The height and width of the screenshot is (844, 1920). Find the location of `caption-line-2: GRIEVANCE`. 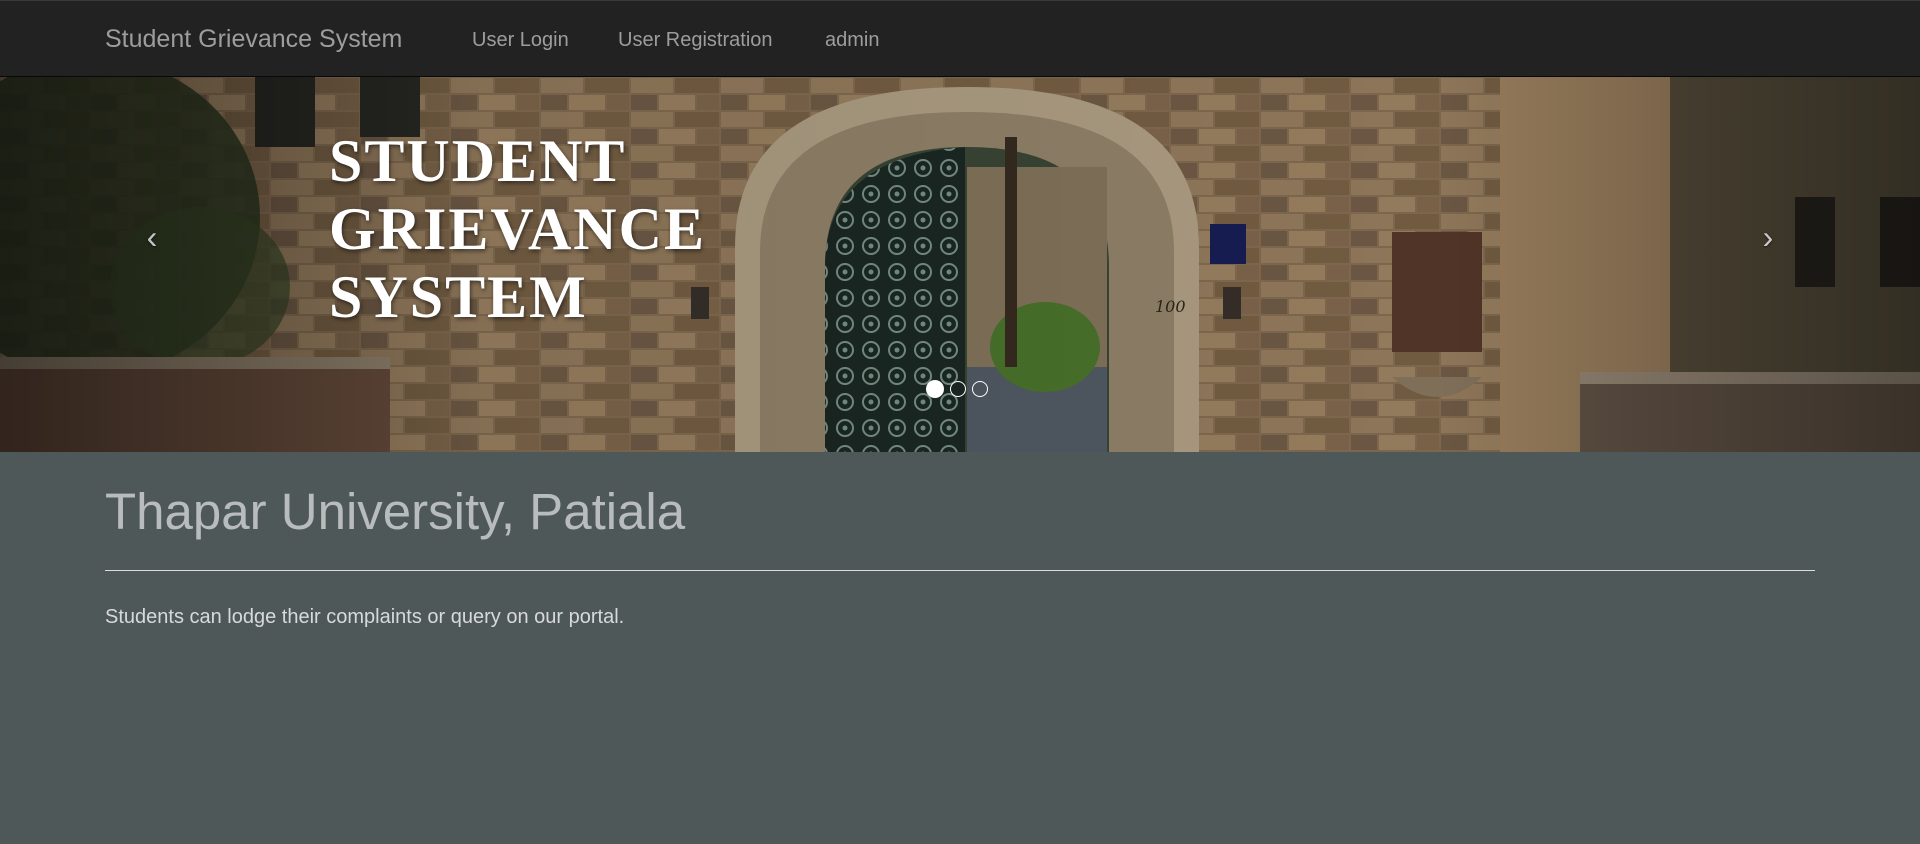

caption-line-2: GRIEVANCE is located at coordinates (517, 229).